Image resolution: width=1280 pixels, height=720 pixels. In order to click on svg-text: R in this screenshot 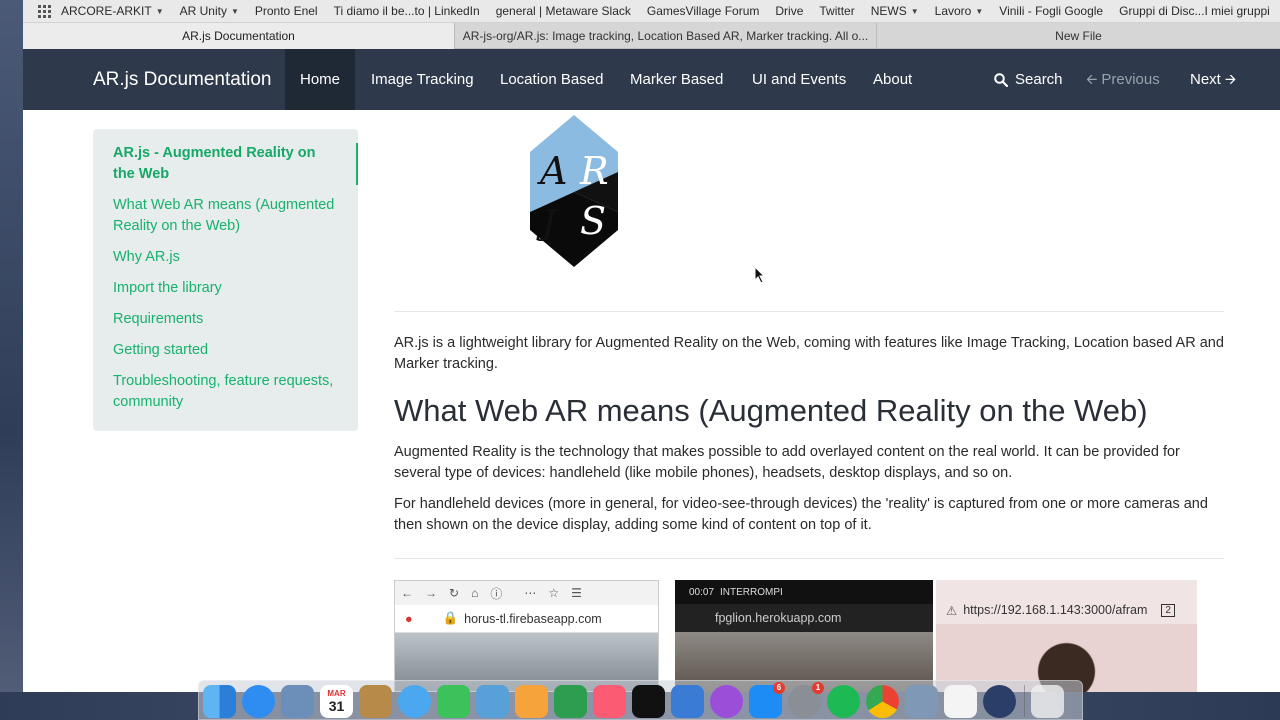, I will do `click(594, 171)`.